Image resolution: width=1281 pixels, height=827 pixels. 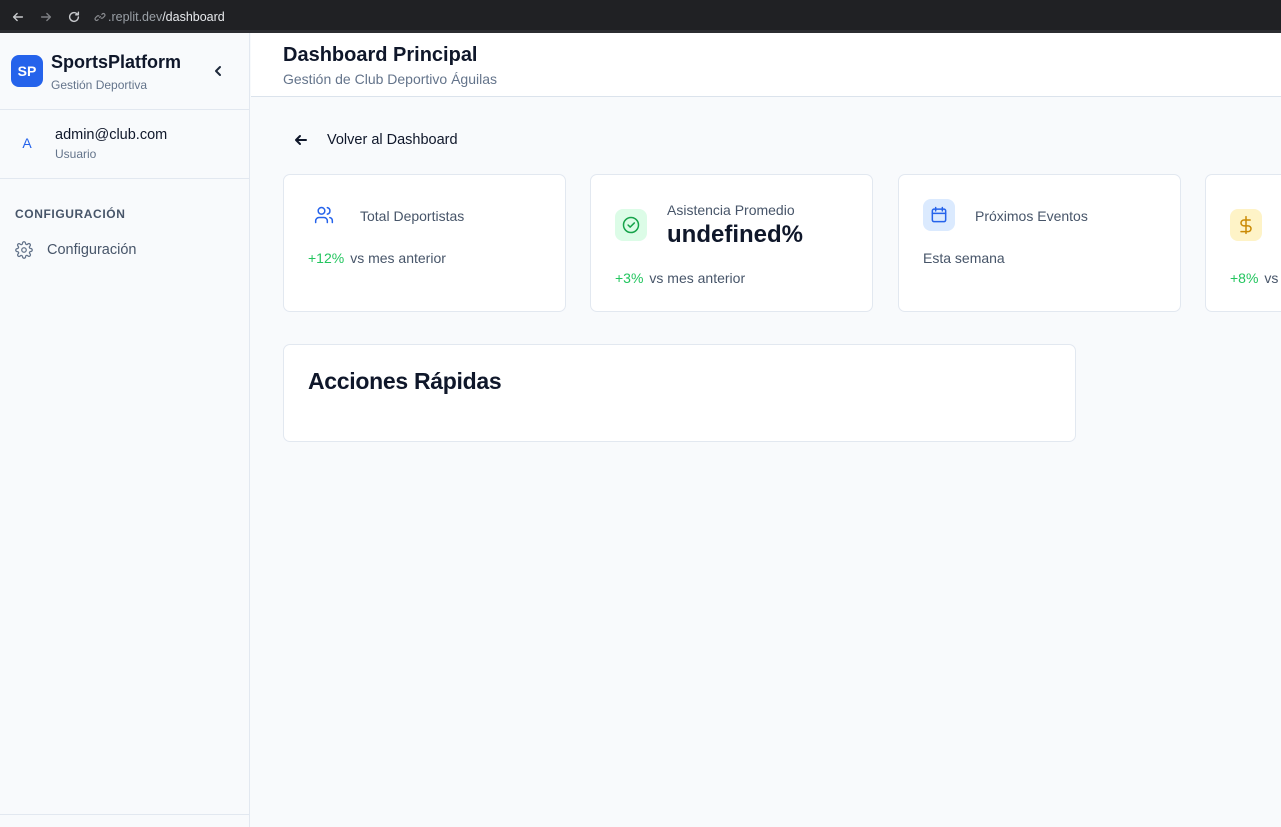 I want to click on back-to-dashboard-link: Volver al Dashboard, so click(x=375, y=140).